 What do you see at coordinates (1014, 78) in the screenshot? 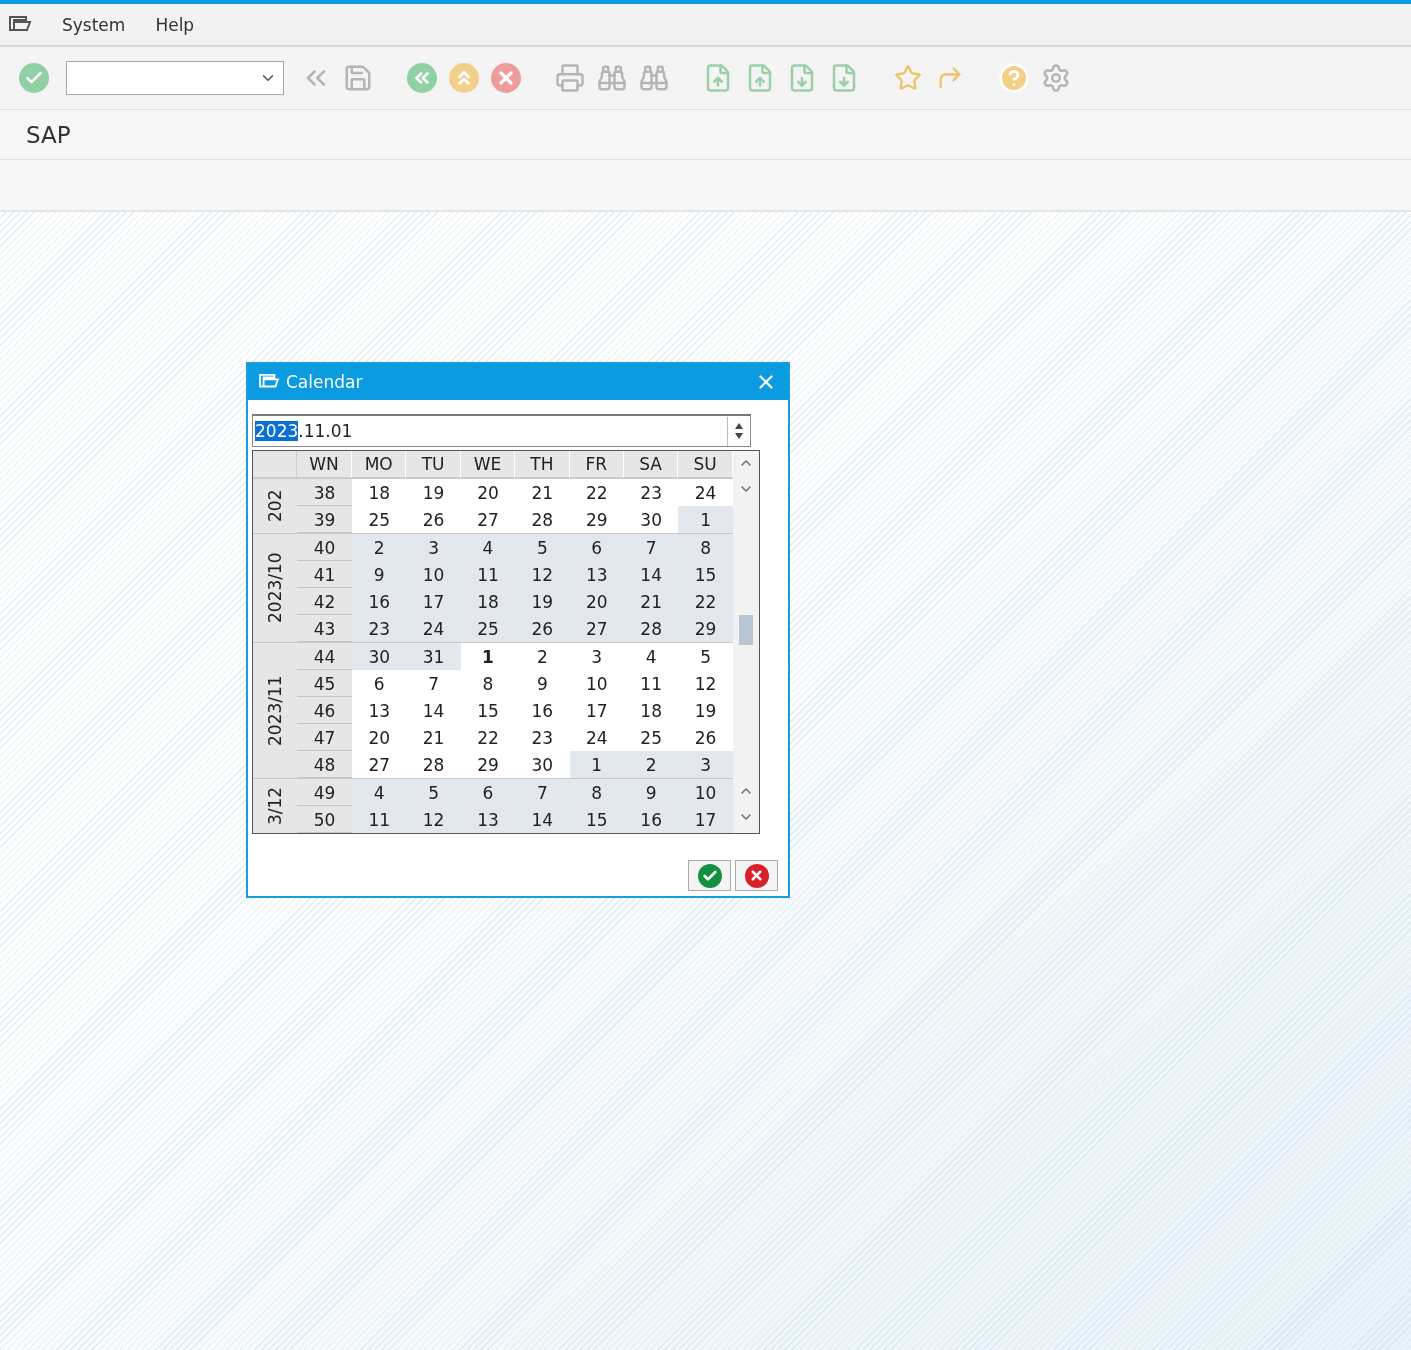
I see `help-icon` at bounding box center [1014, 78].